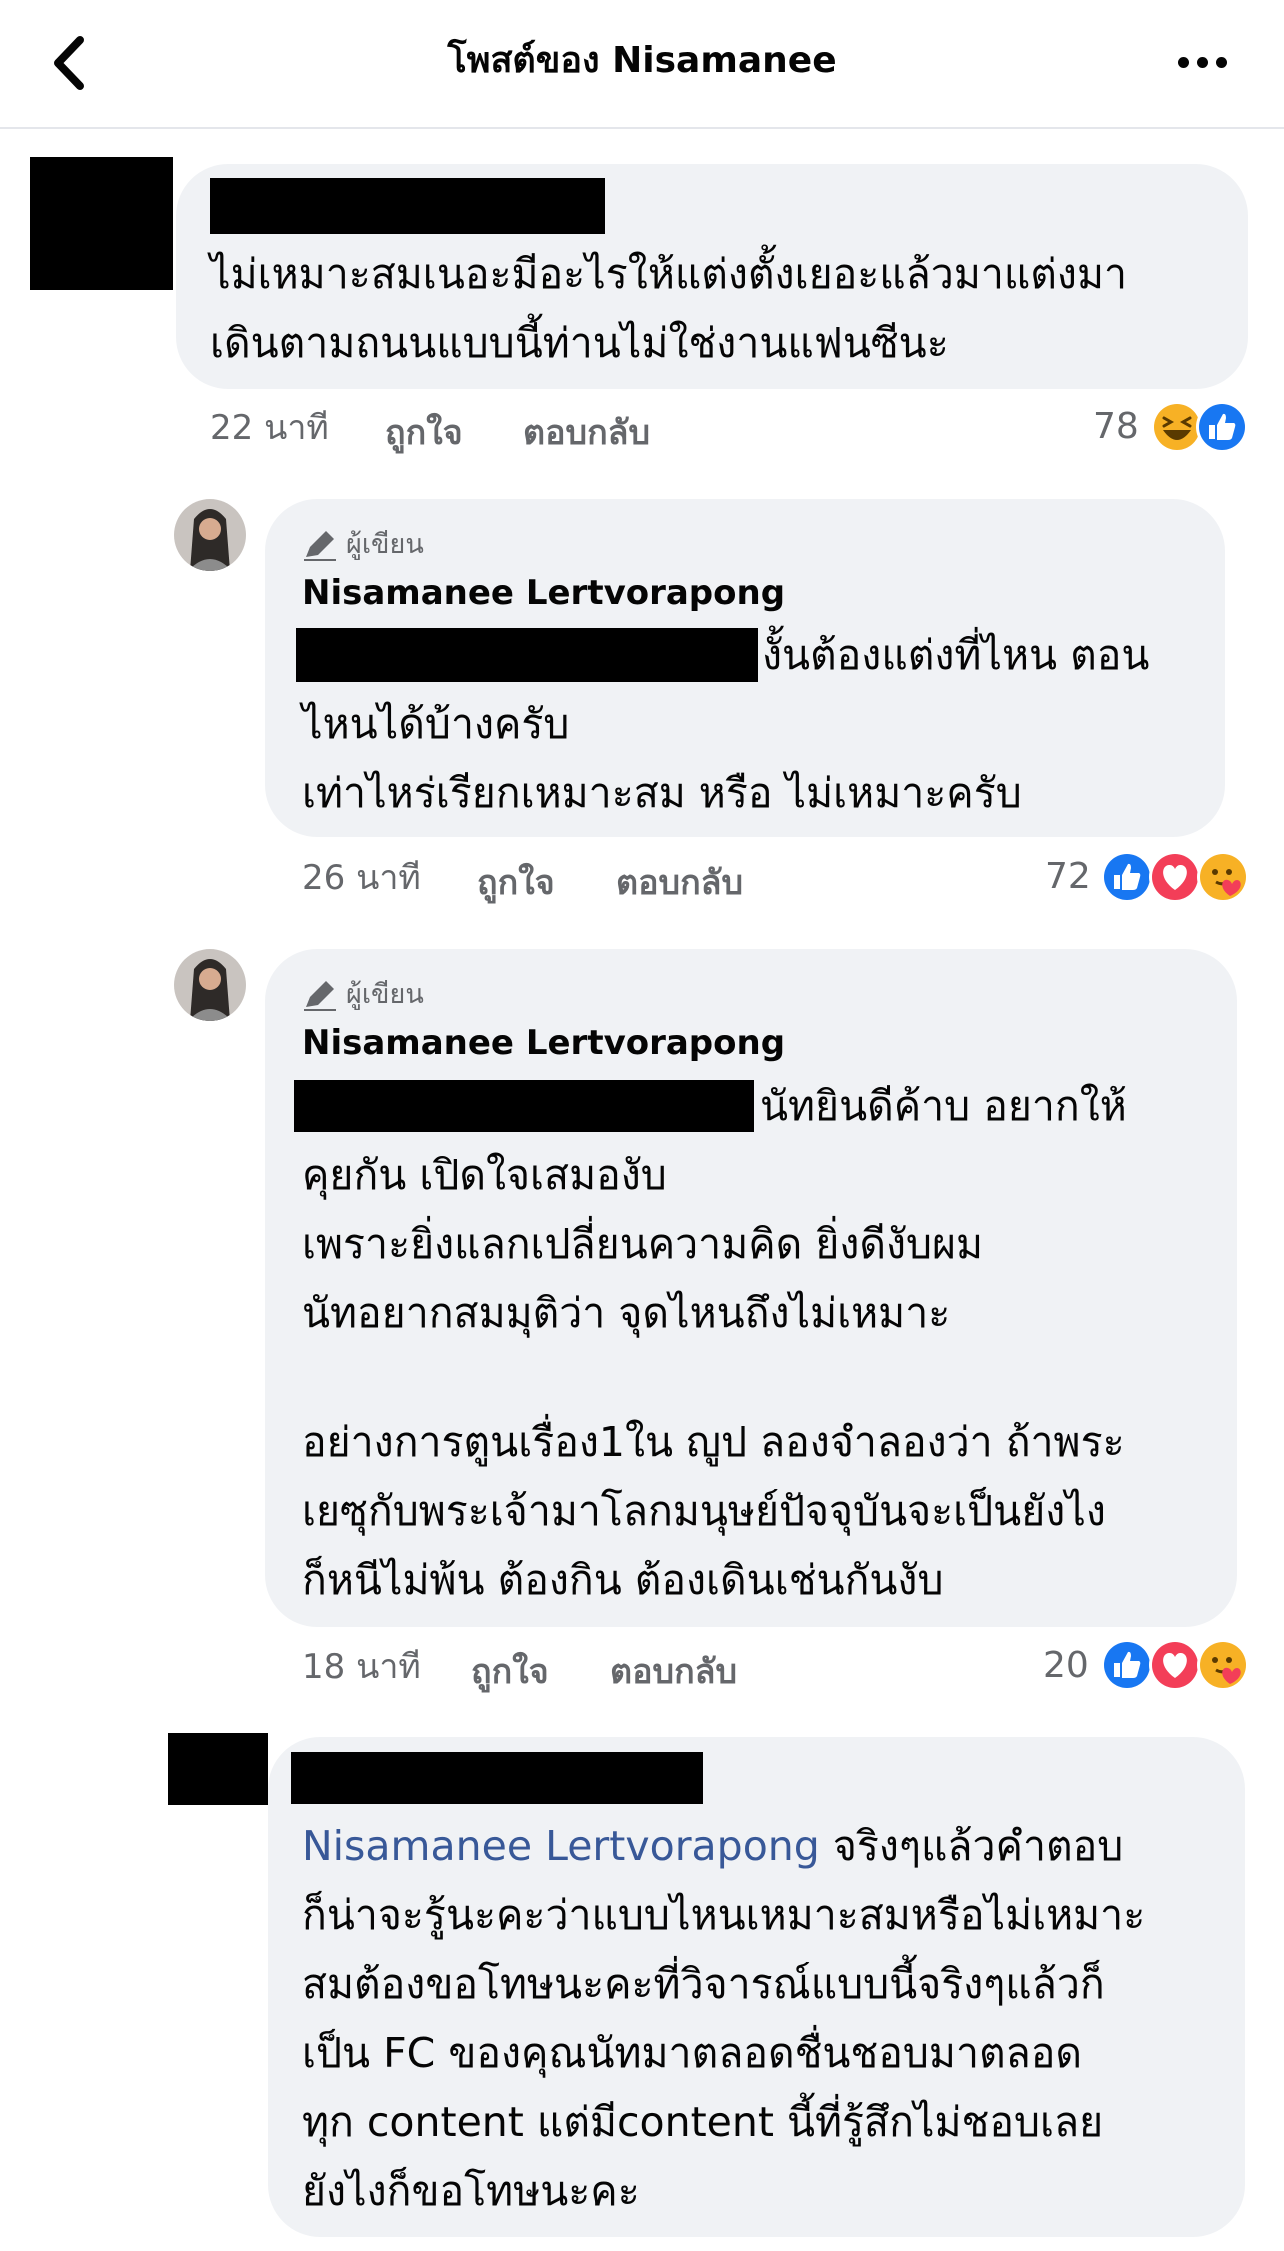 This screenshot has width=1284, height=2251. Describe the element at coordinates (1068, 877) in the screenshot. I see `reaction-count: 72` at that location.